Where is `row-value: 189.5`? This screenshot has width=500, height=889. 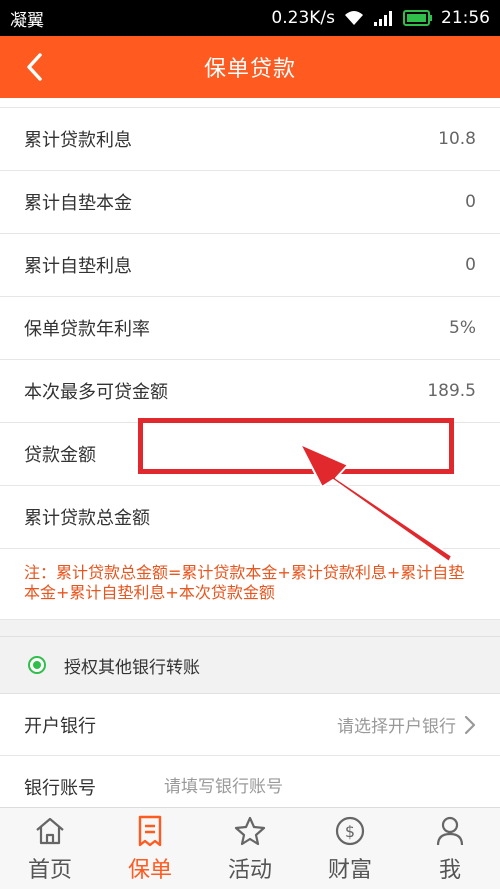
row-value: 189.5 is located at coordinates (451, 391).